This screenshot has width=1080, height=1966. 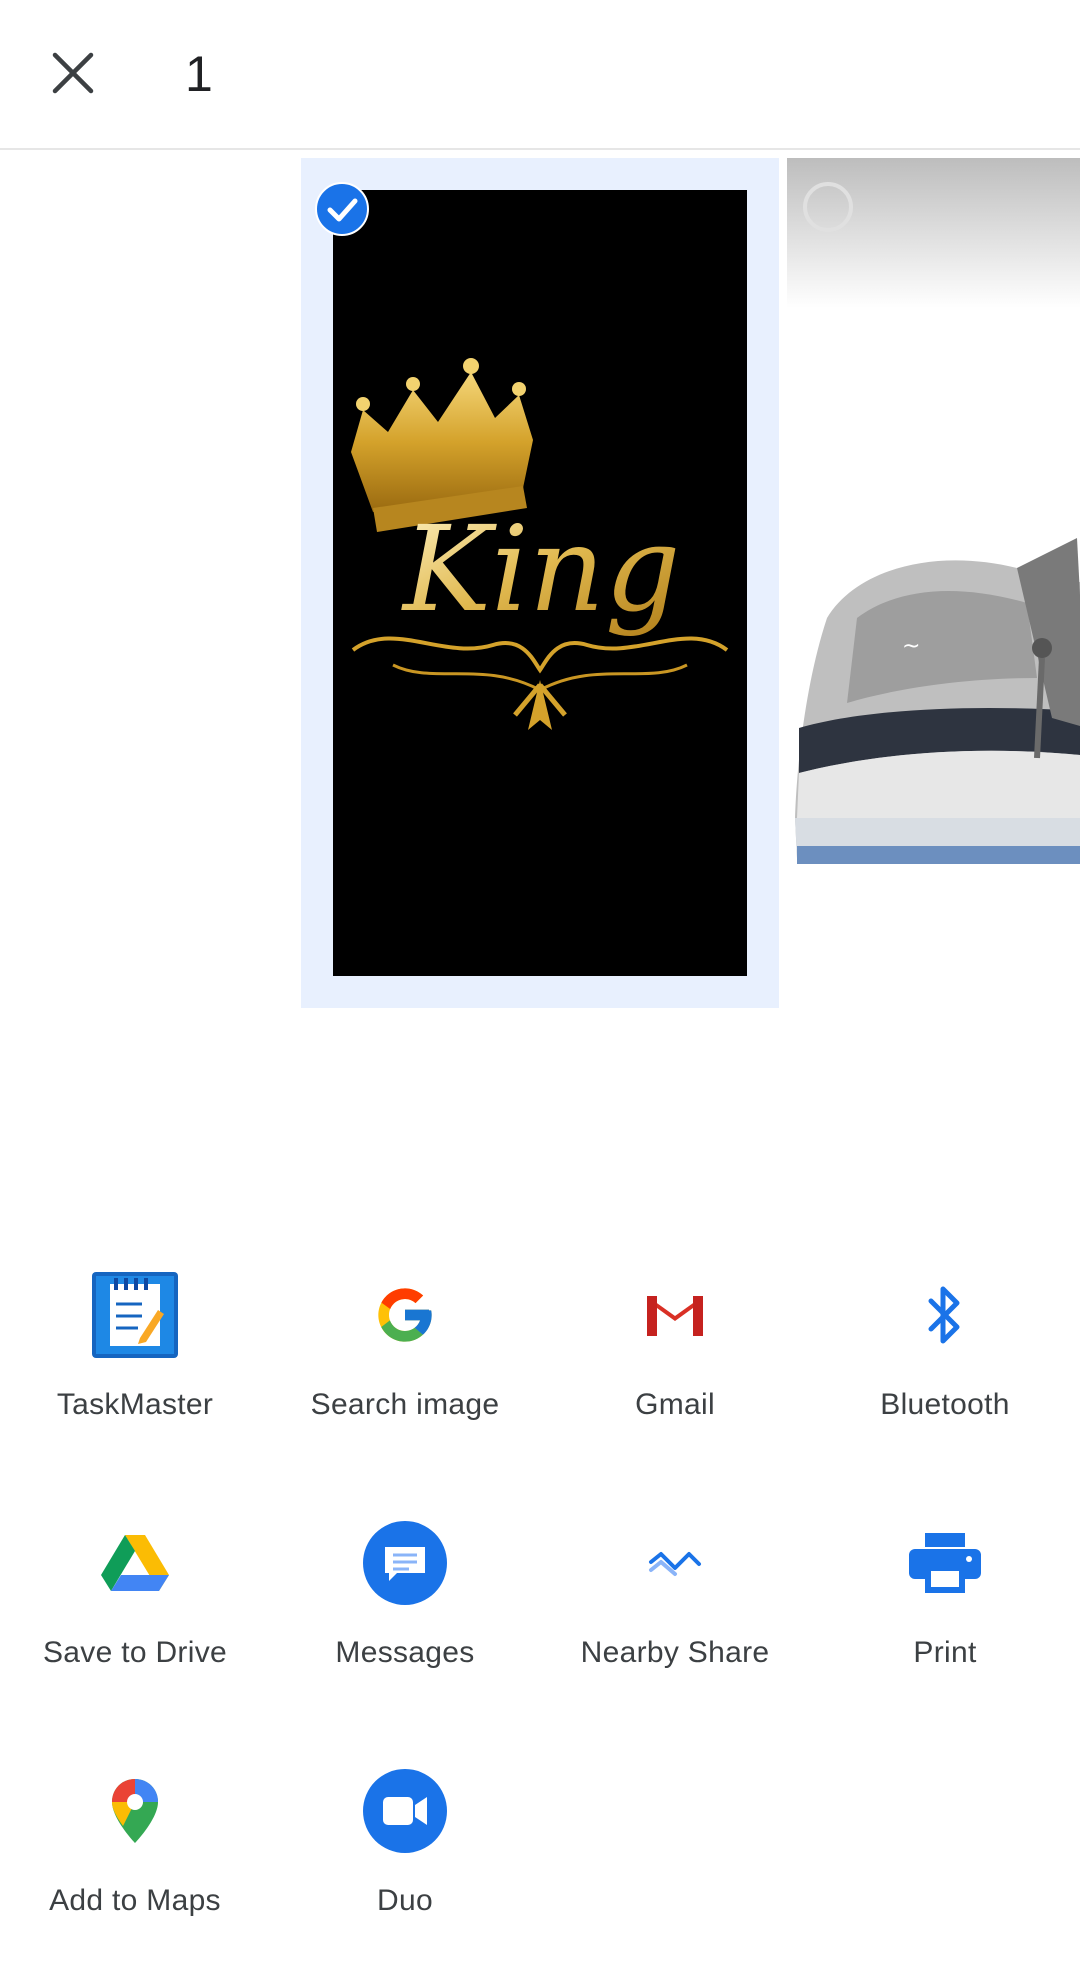 I want to click on taskmaster-icon, so click(x=135, y=1315).